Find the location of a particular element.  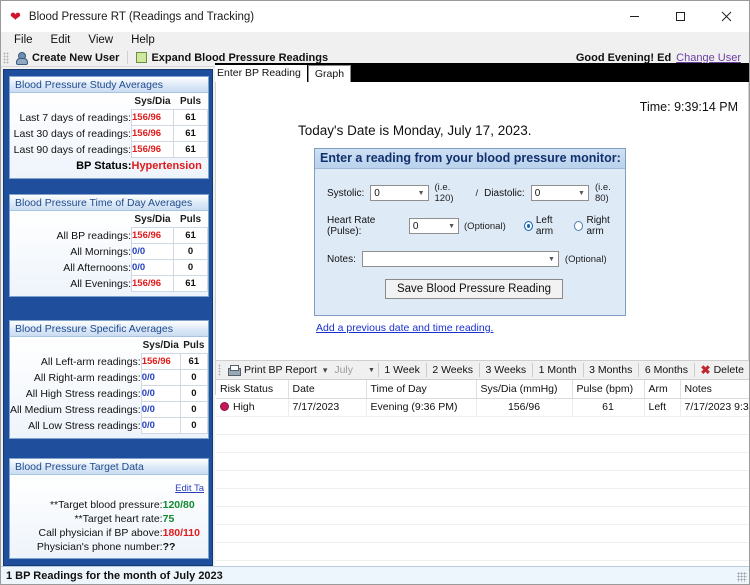

delete-button: ✖ Delete is located at coordinates (722, 370).